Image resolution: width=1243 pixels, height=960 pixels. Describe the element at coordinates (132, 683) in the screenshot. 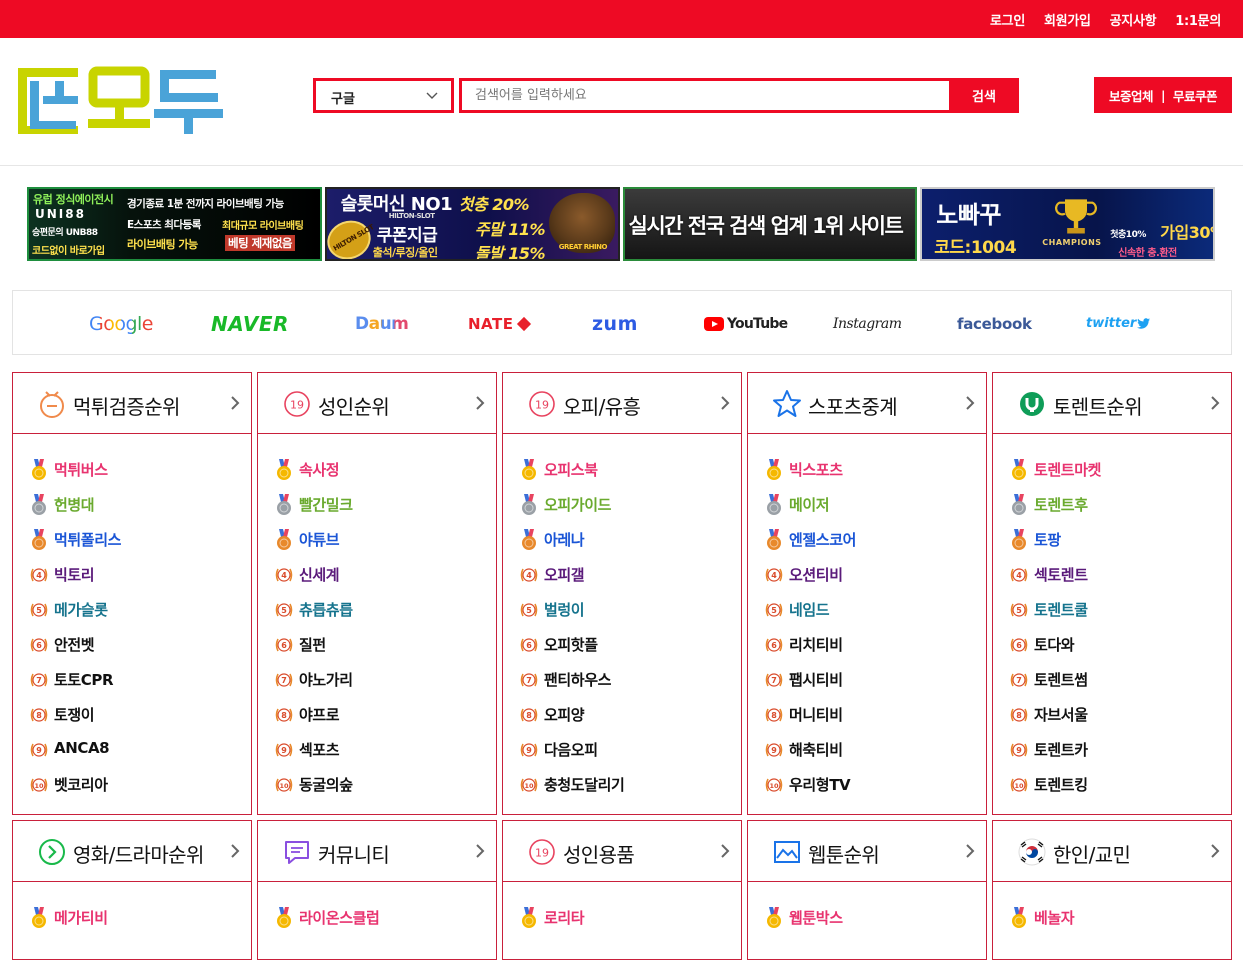

I see `list-item: 7 토토CPR` at that location.